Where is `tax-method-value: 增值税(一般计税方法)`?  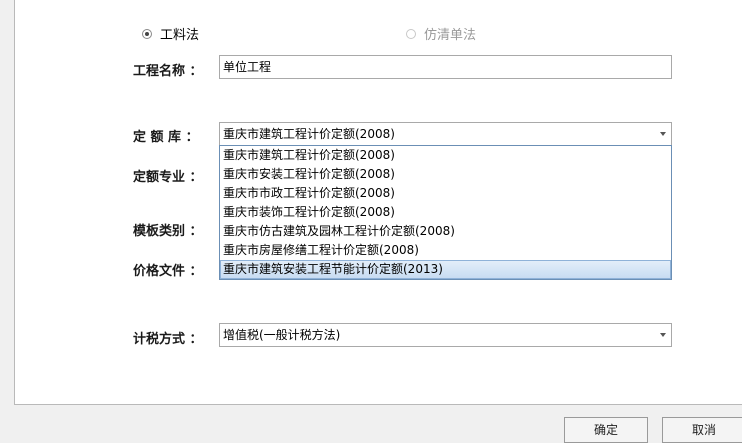
tax-method-value: 增值税(一般计税方法) is located at coordinates (282, 335).